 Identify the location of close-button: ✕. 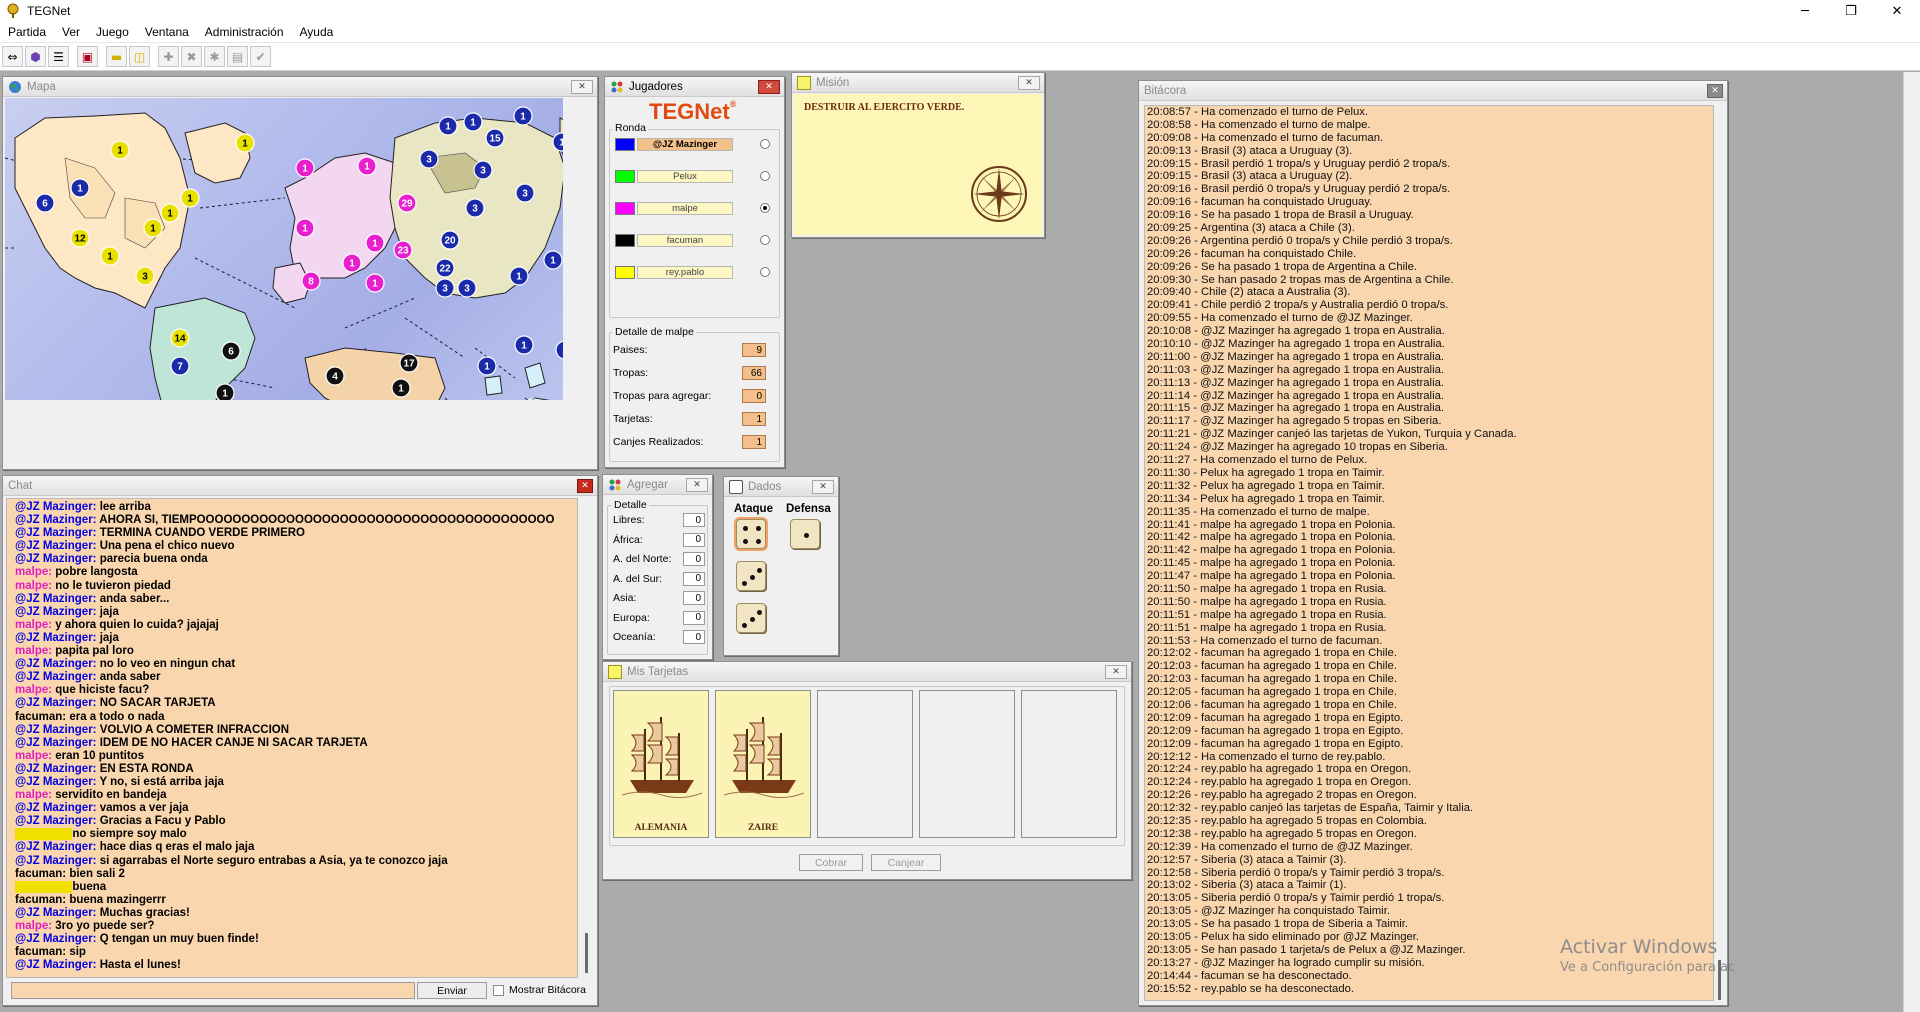
(1897, 11).